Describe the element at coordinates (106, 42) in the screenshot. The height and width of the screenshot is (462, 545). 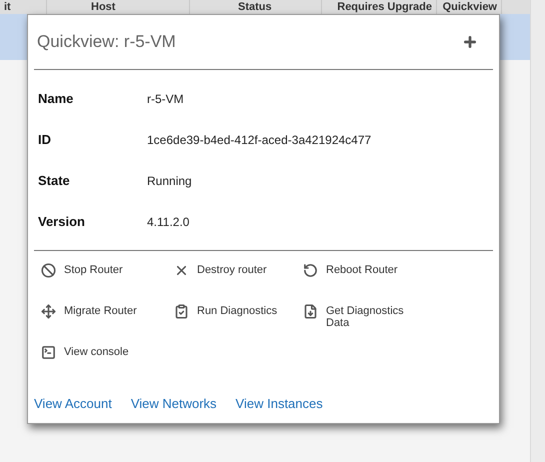
I see `quickview-title: Quickview: r-5-VM` at that location.